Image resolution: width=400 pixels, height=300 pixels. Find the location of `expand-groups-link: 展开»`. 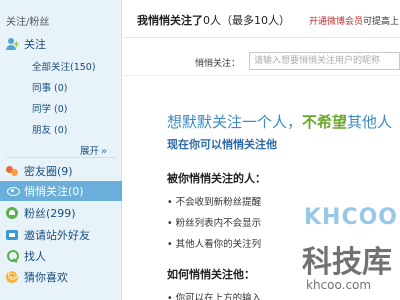

expand-groups-link: 展开» is located at coordinates (93, 150).